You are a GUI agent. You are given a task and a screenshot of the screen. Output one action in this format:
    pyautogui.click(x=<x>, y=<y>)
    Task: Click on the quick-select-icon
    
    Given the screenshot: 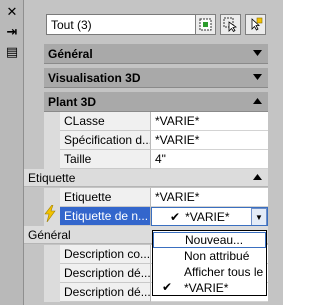 What is the action you would take?
    pyautogui.click(x=205, y=24)
    